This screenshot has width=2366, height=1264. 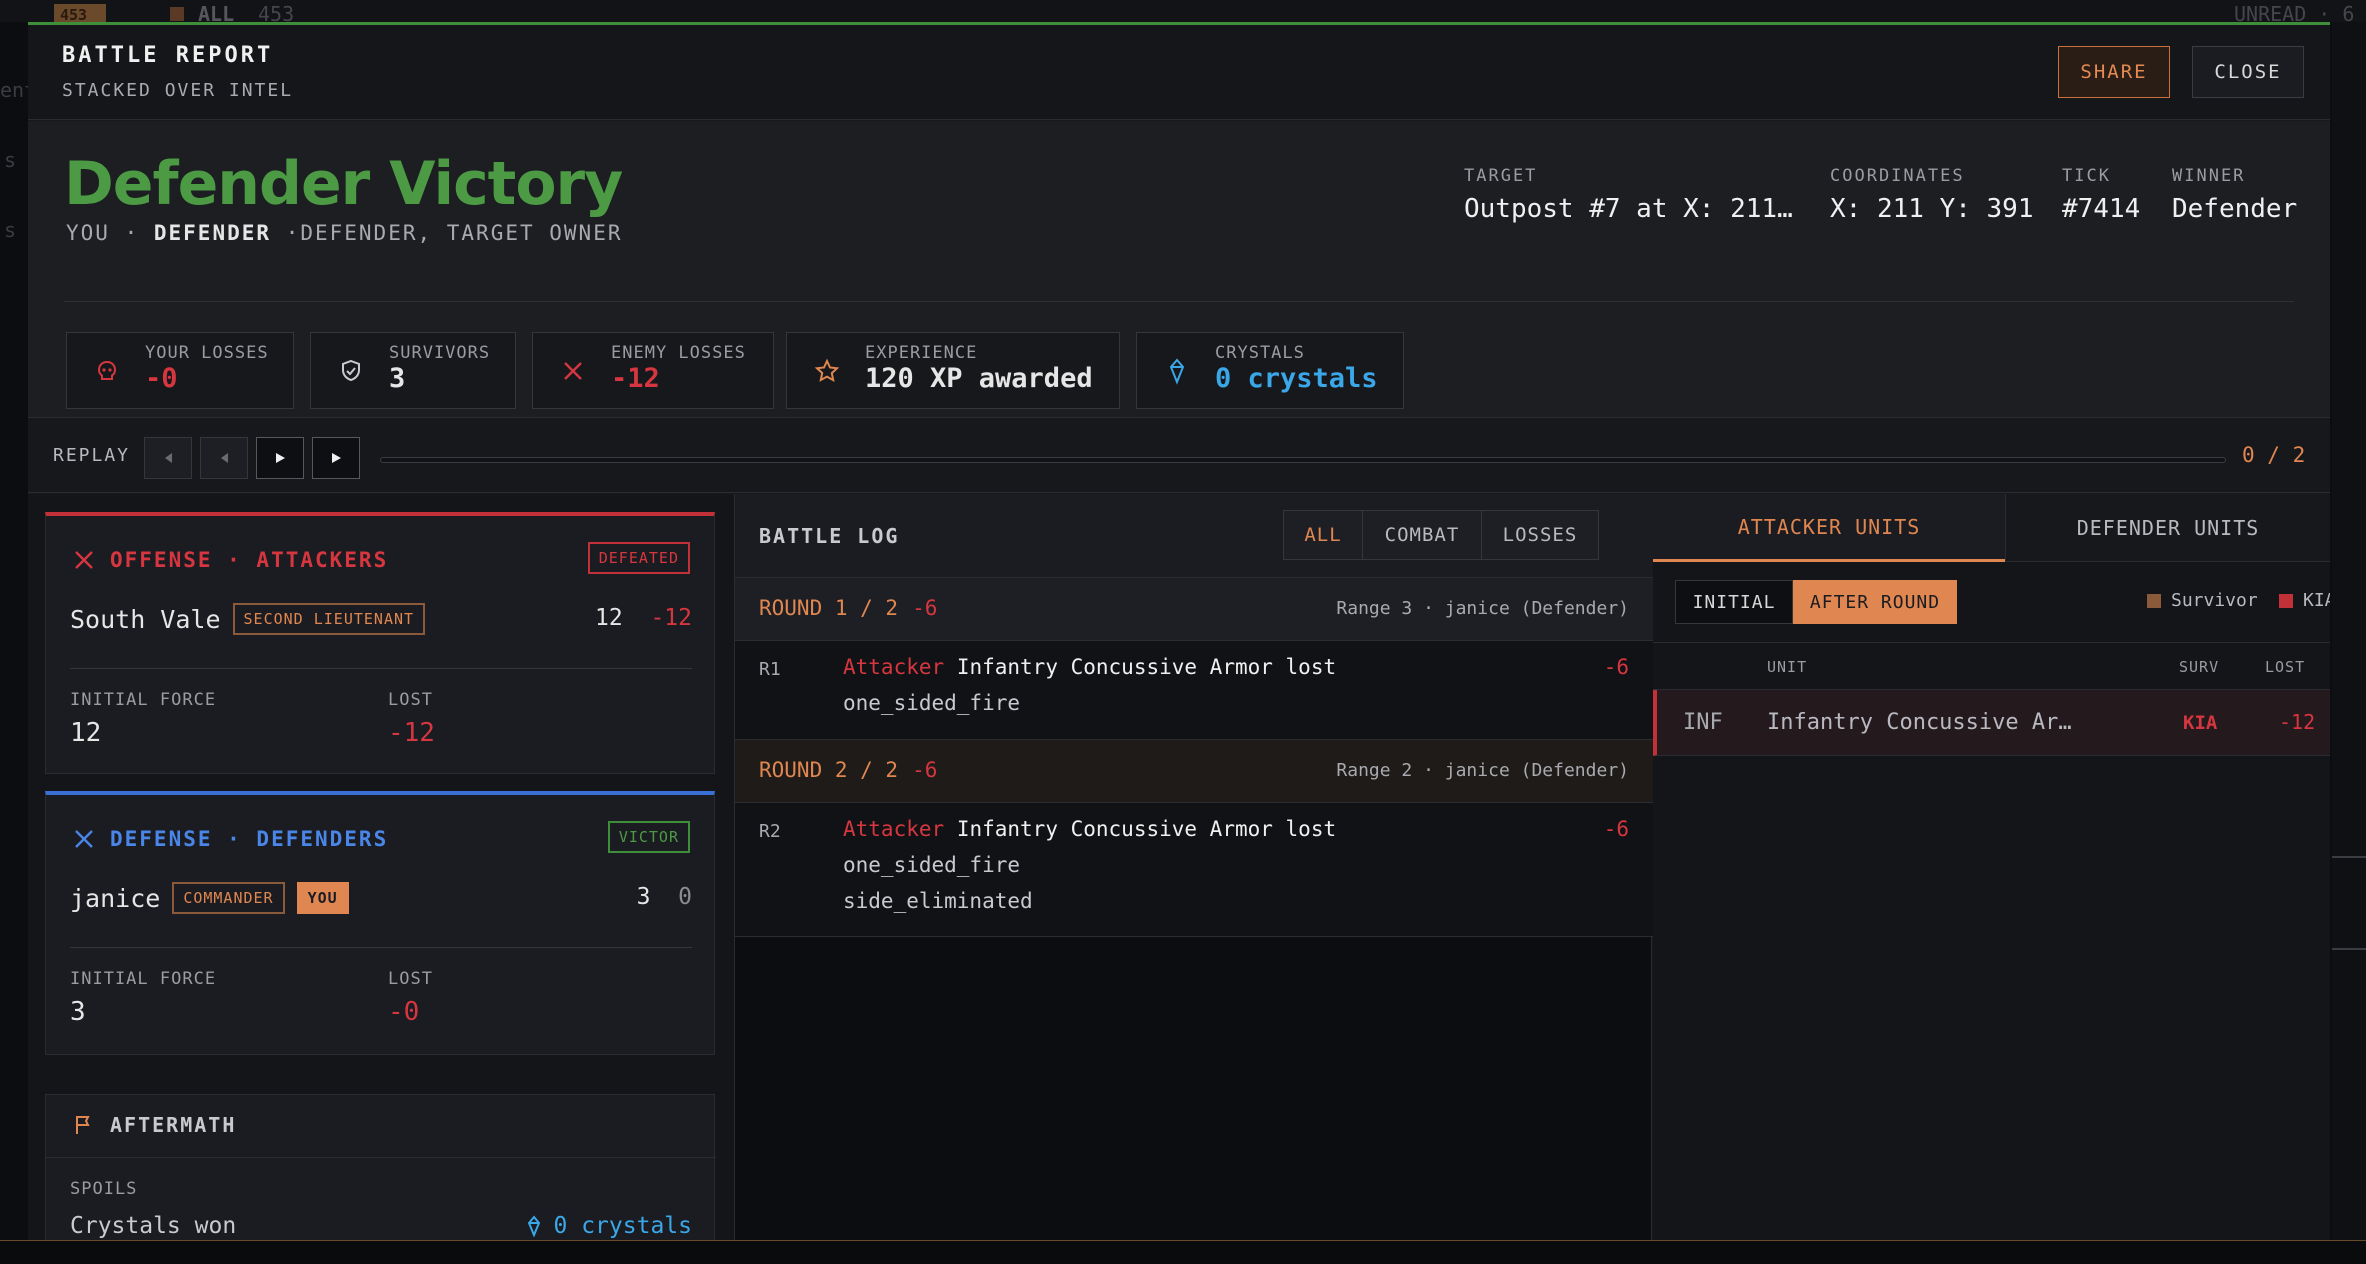 I want to click on aftermath-heading: AFTERMATH, so click(x=154, y=1125).